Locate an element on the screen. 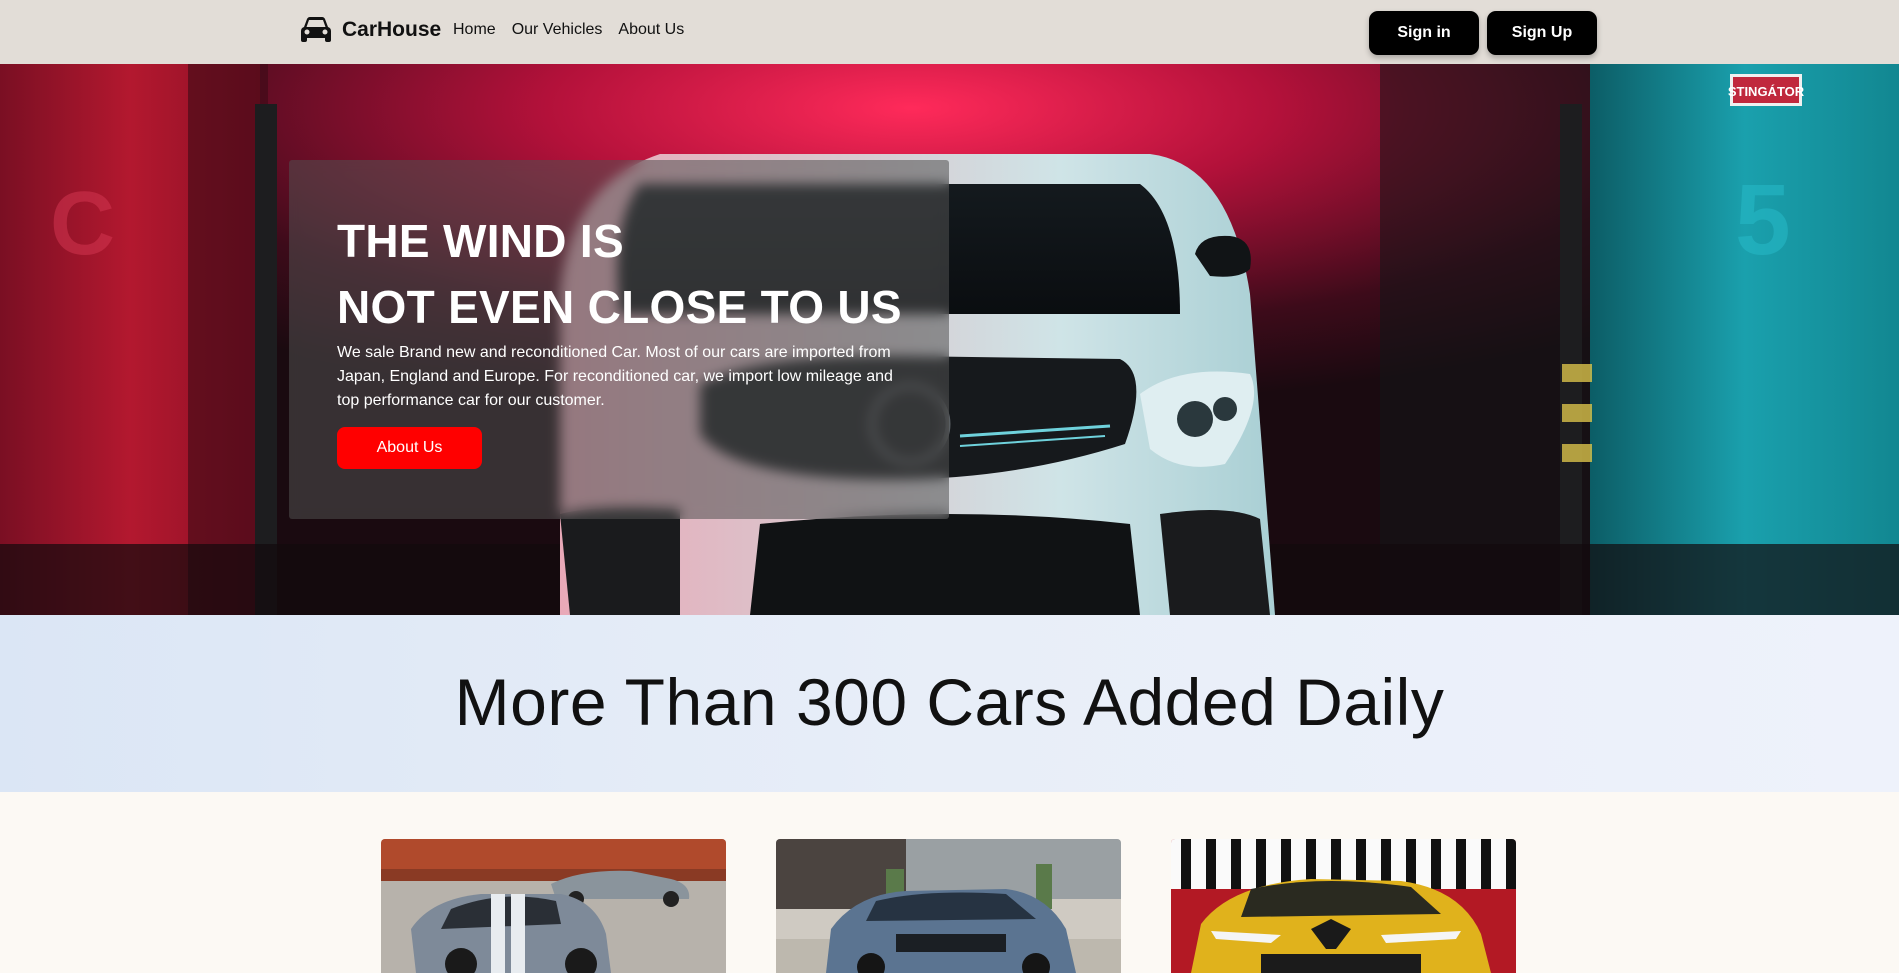 This screenshot has width=1899, height=973. vehicle-image-acura is located at coordinates (1343, 906).